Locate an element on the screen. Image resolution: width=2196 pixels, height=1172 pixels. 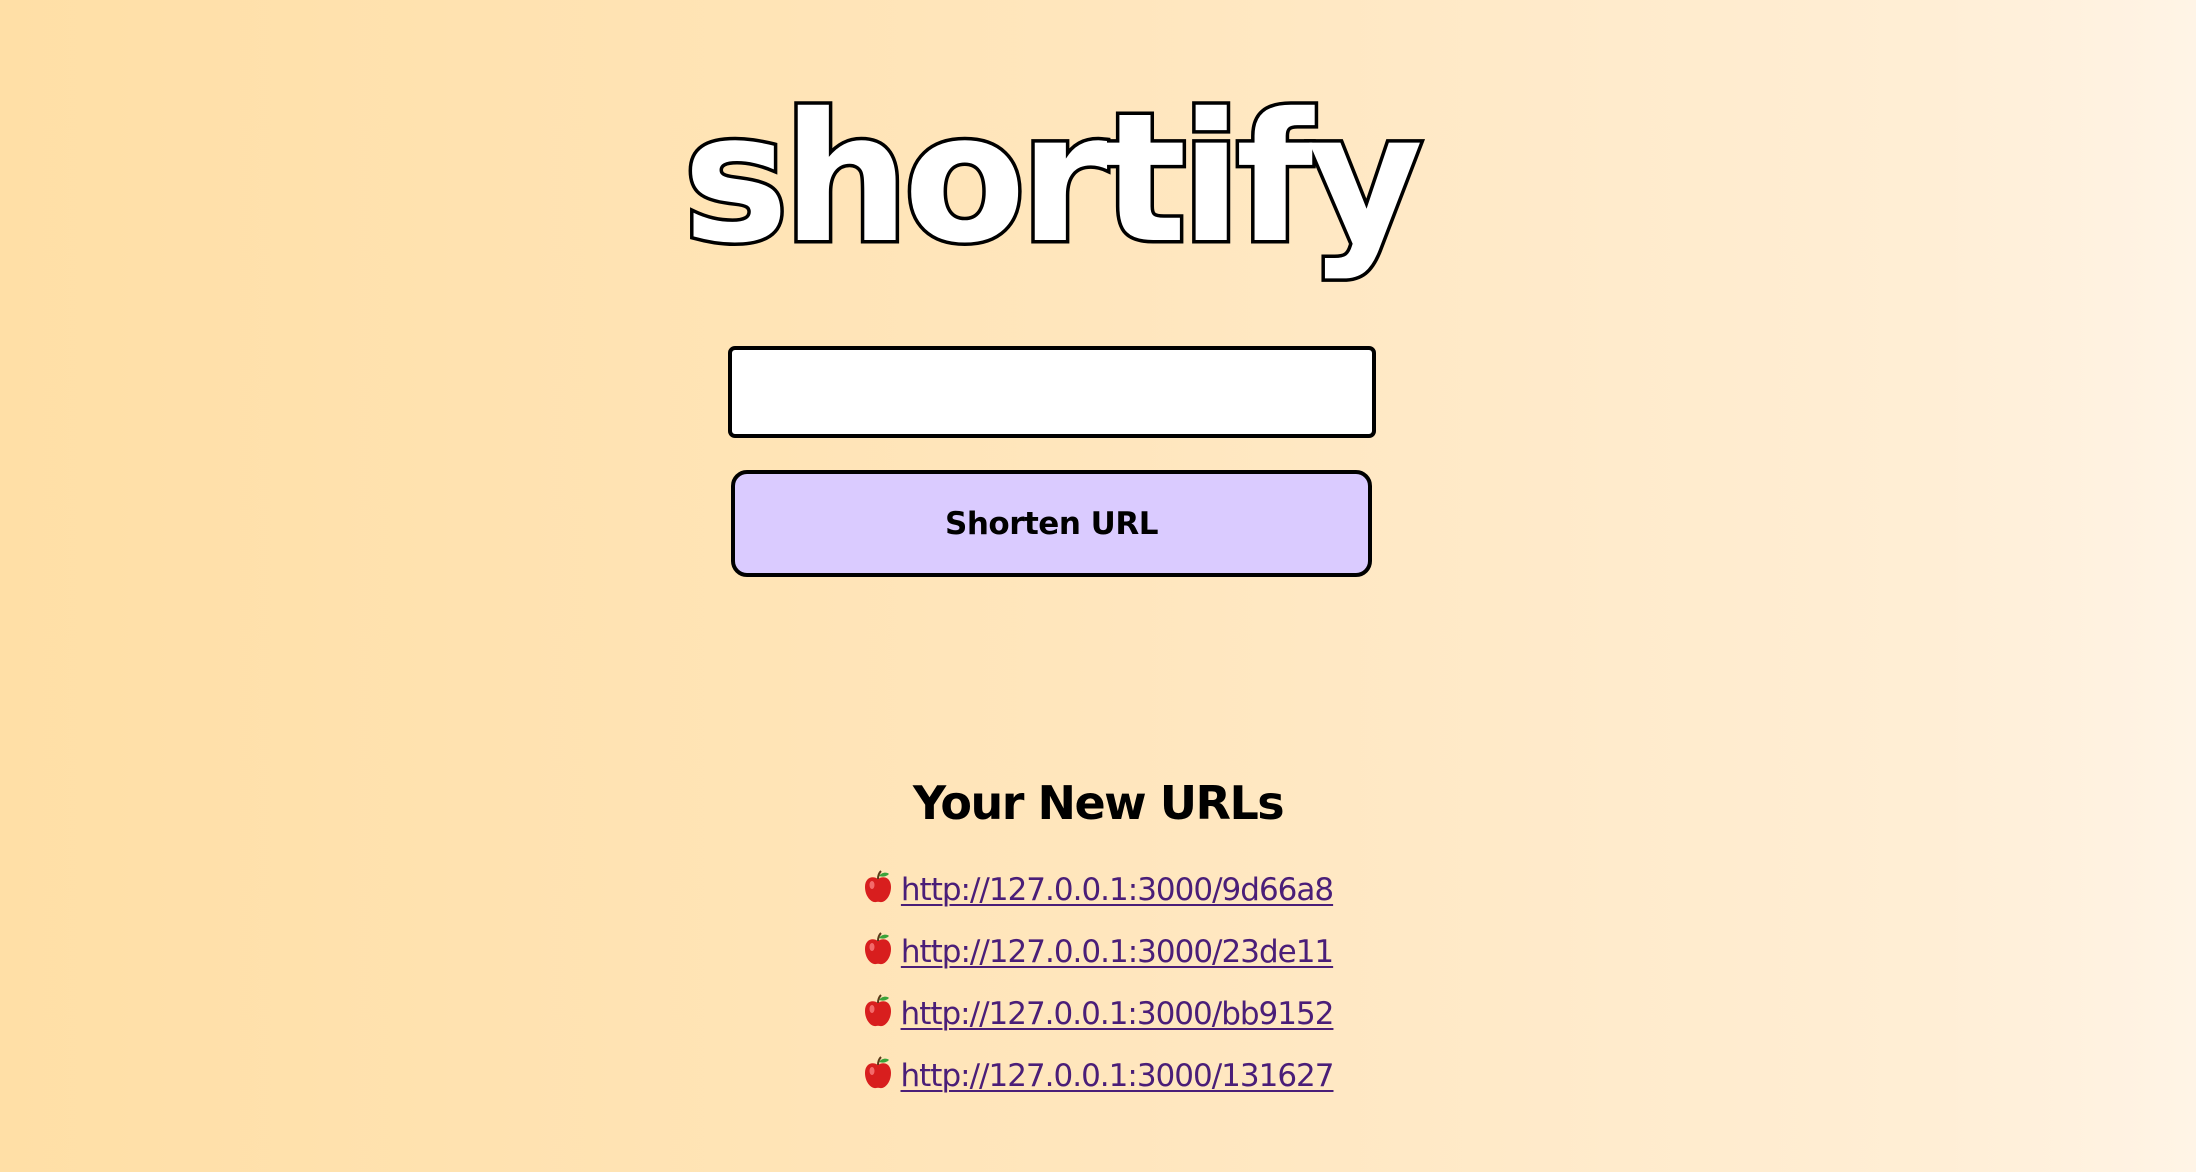
short-url-link: http://127.0.0.1:3000/23de11 is located at coordinates (1117, 952).